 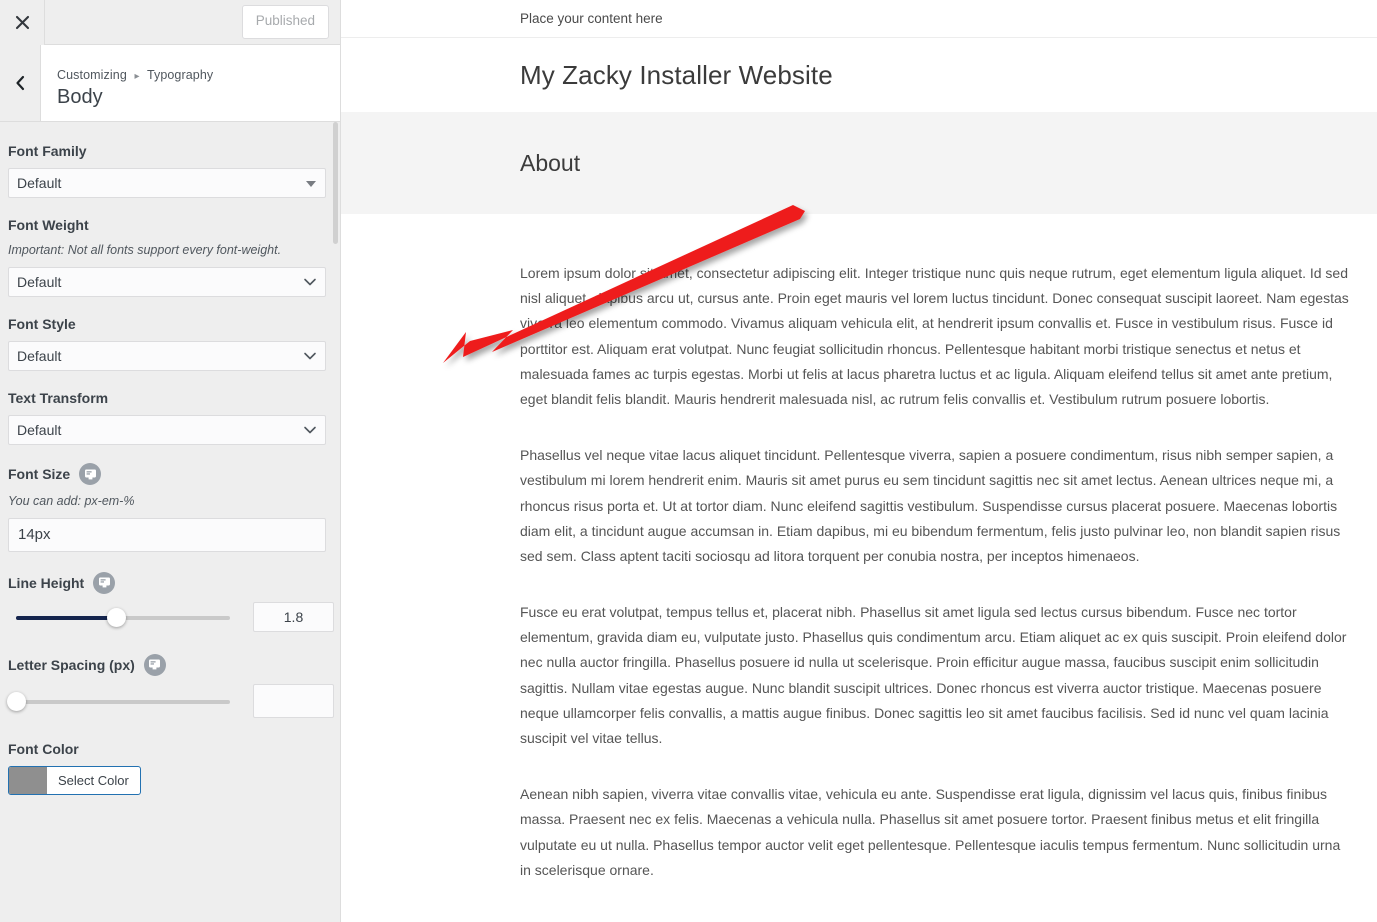 What do you see at coordinates (22, 22) in the screenshot?
I see `close-x-icon` at bounding box center [22, 22].